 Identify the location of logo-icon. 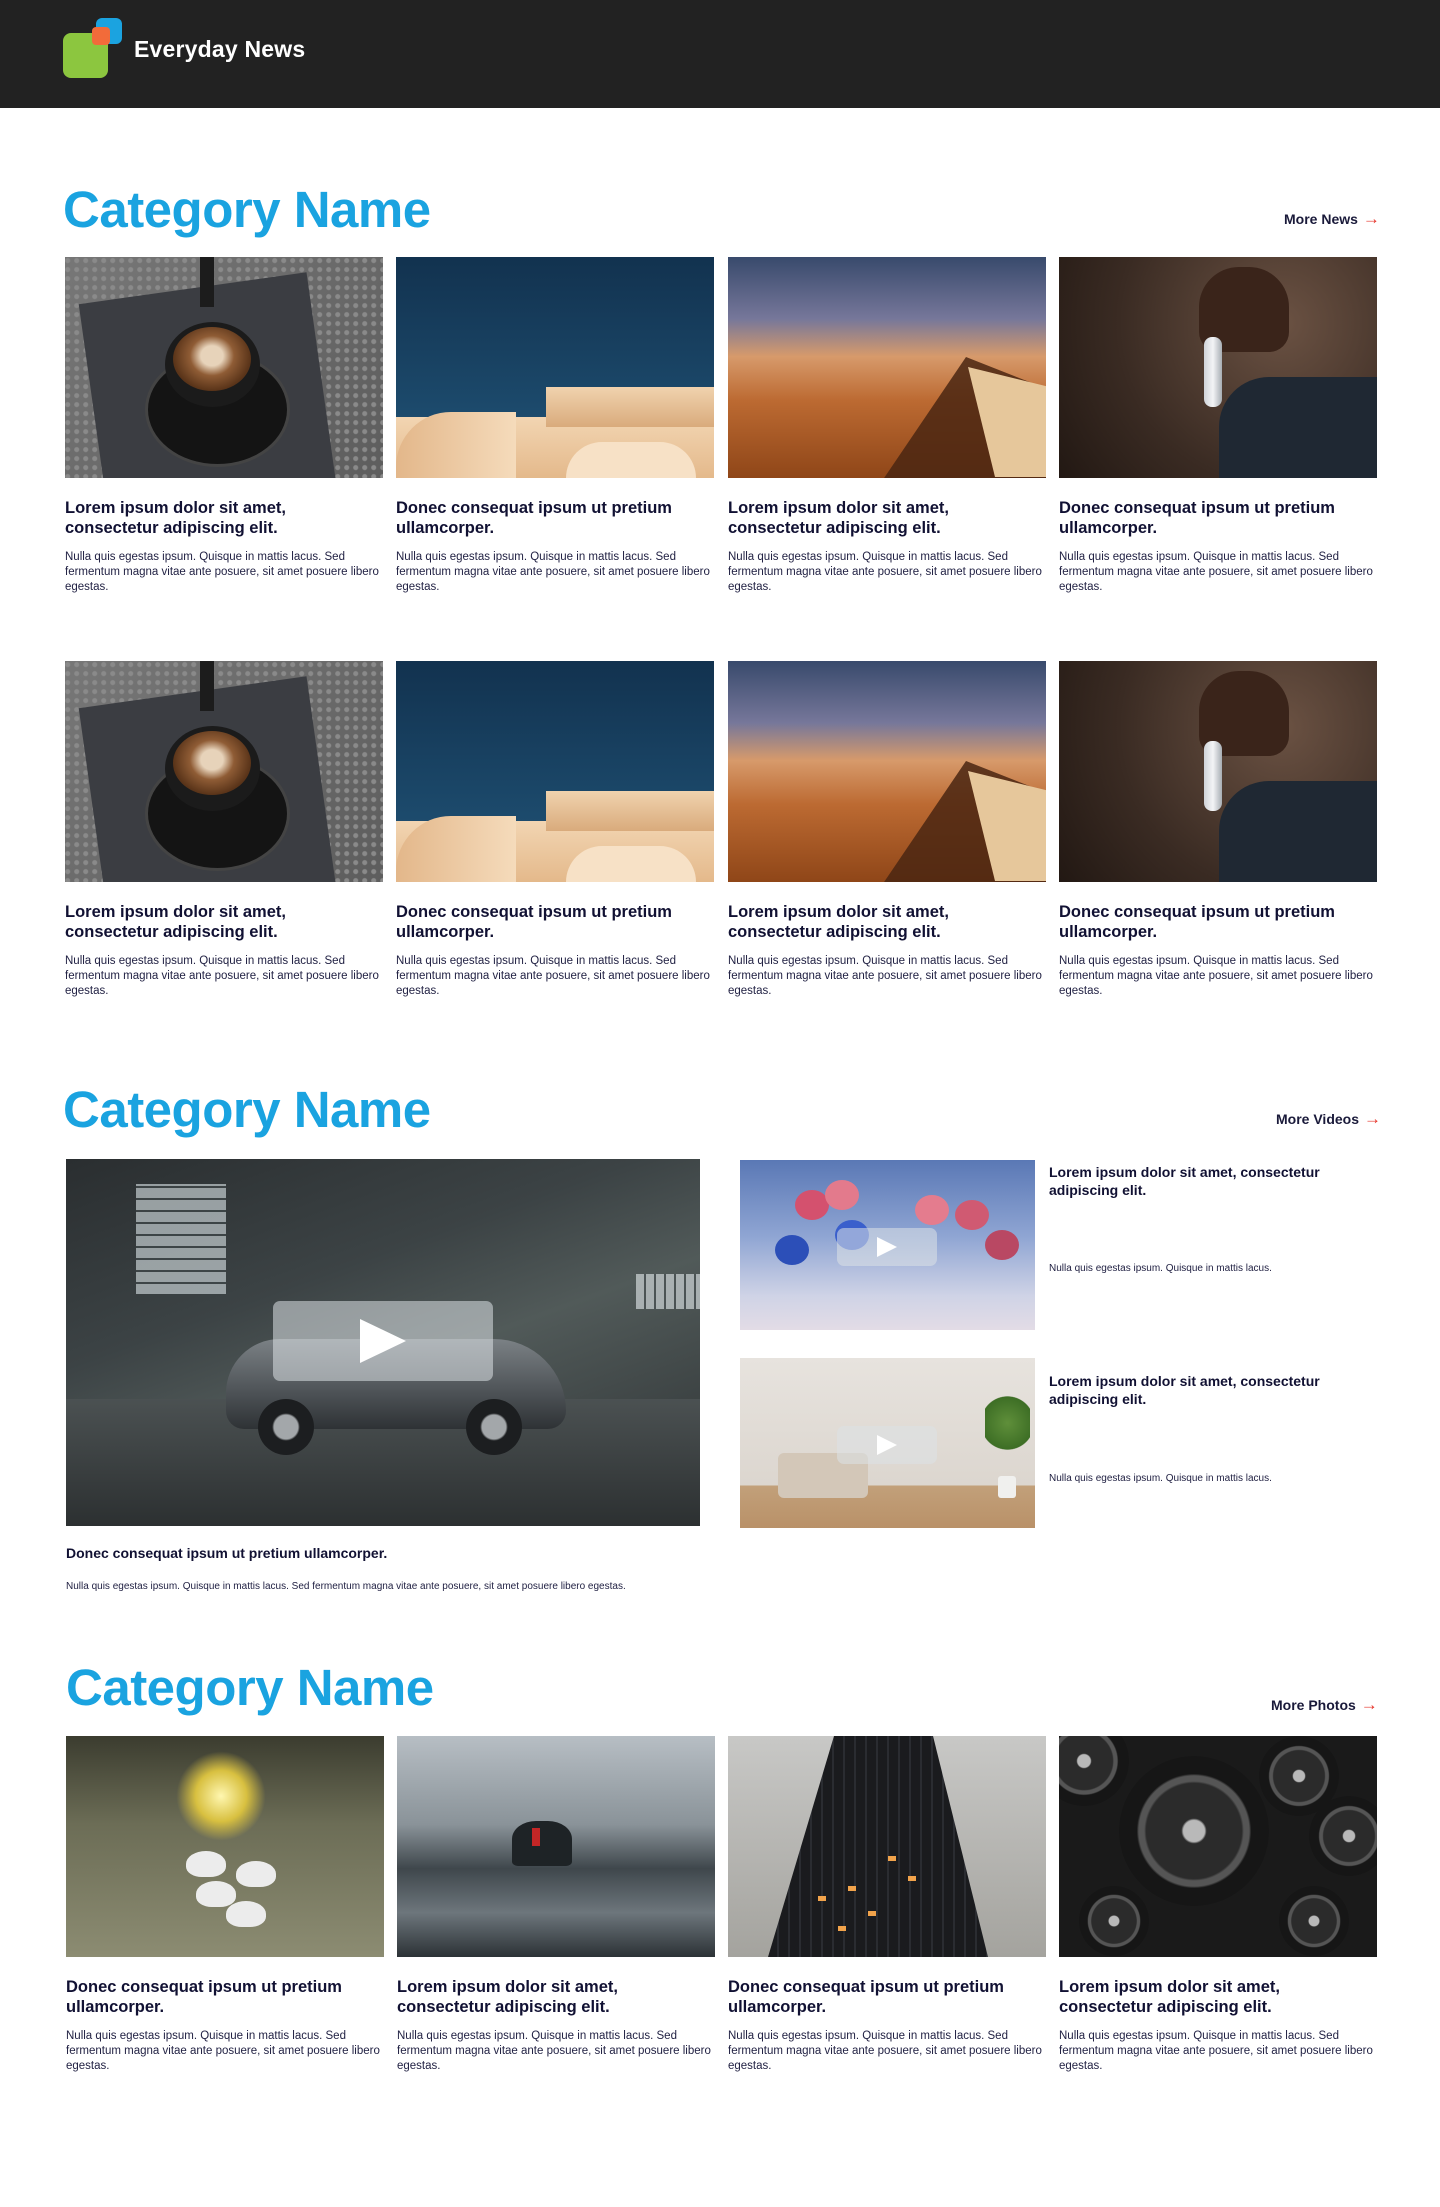
(92, 48).